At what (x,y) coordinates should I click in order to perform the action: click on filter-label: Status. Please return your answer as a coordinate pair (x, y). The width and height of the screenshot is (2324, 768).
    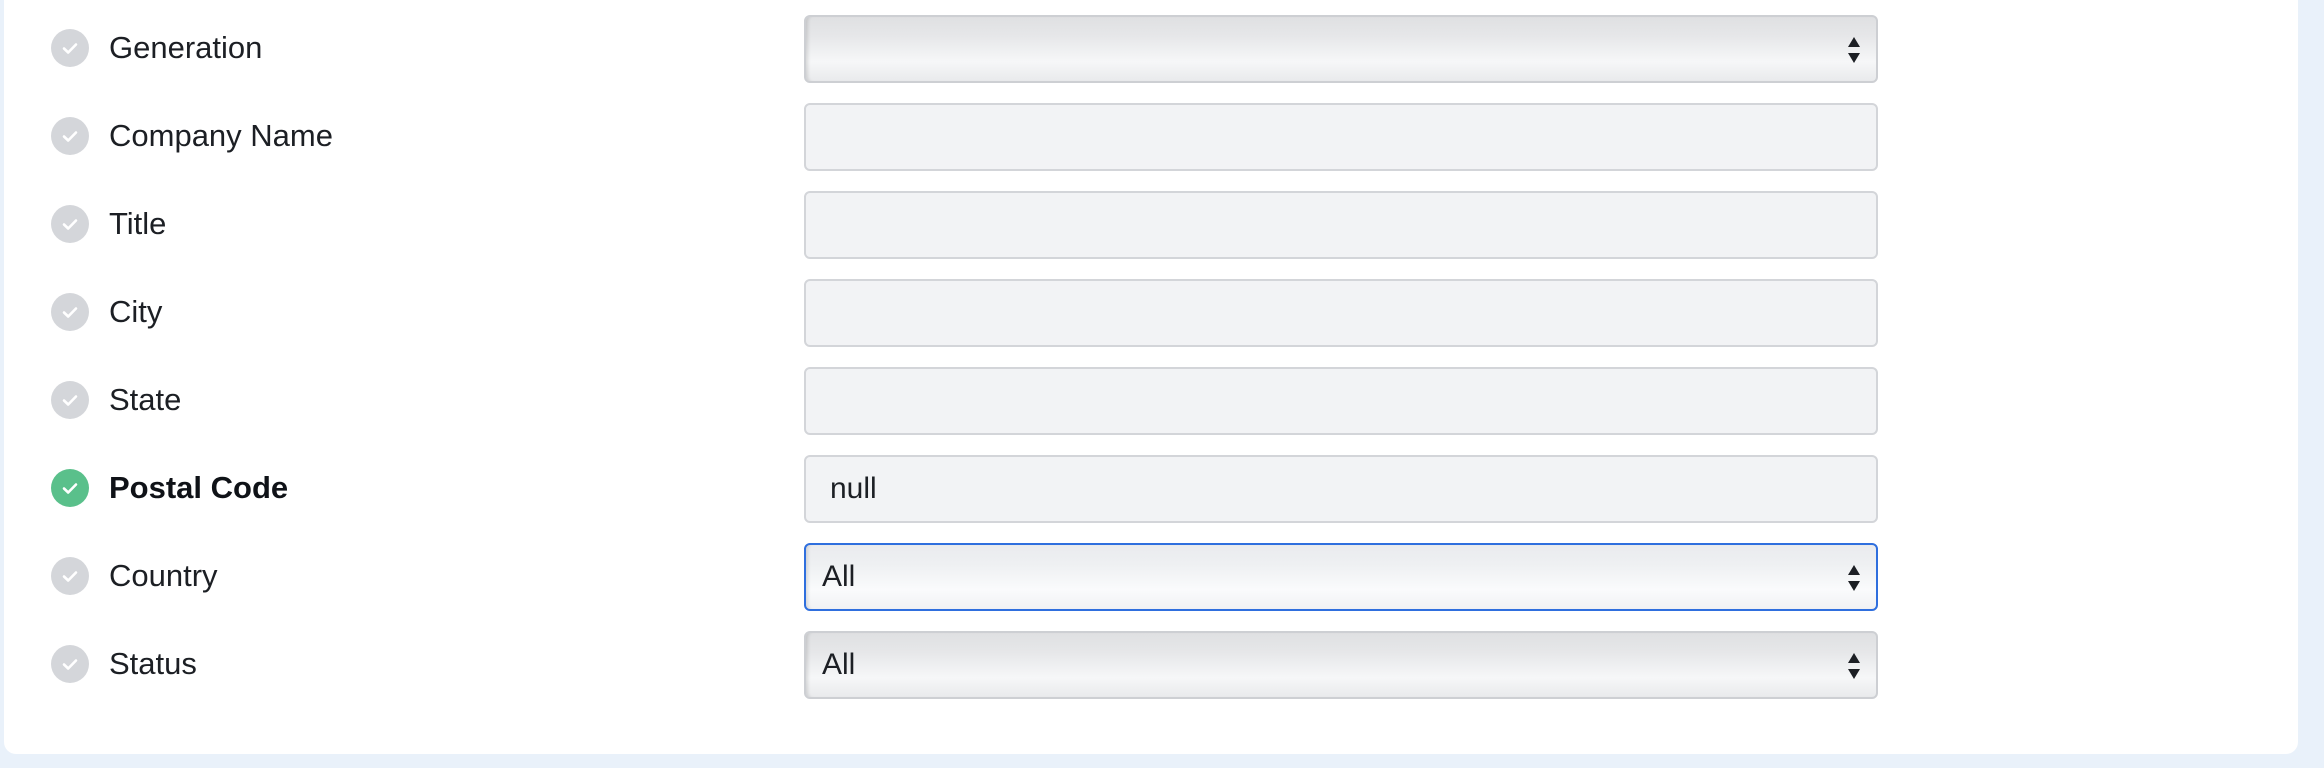
    Looking at the image, I should click on (153, 663).